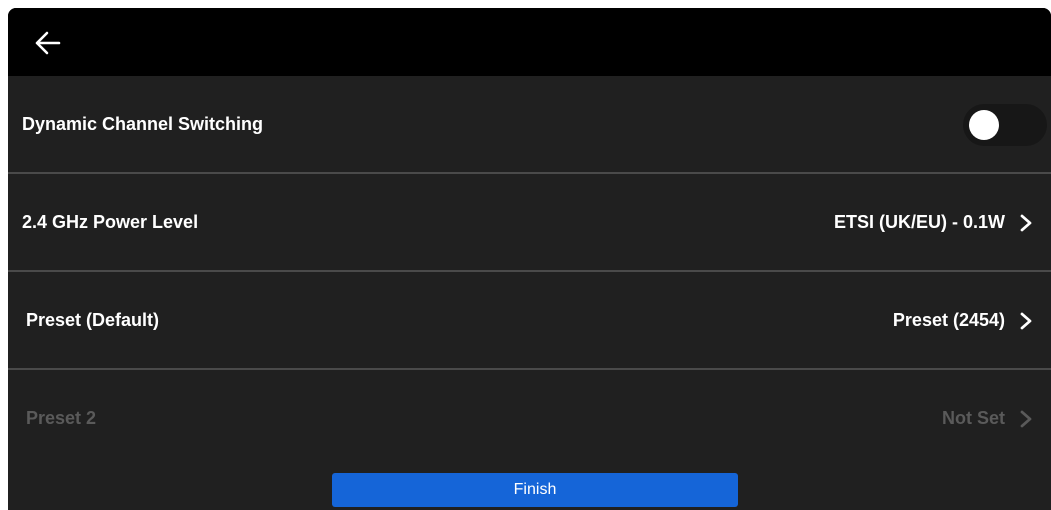 This screenshot has height=510, width=1051. I want to click on top-bar, so click(529, 42).